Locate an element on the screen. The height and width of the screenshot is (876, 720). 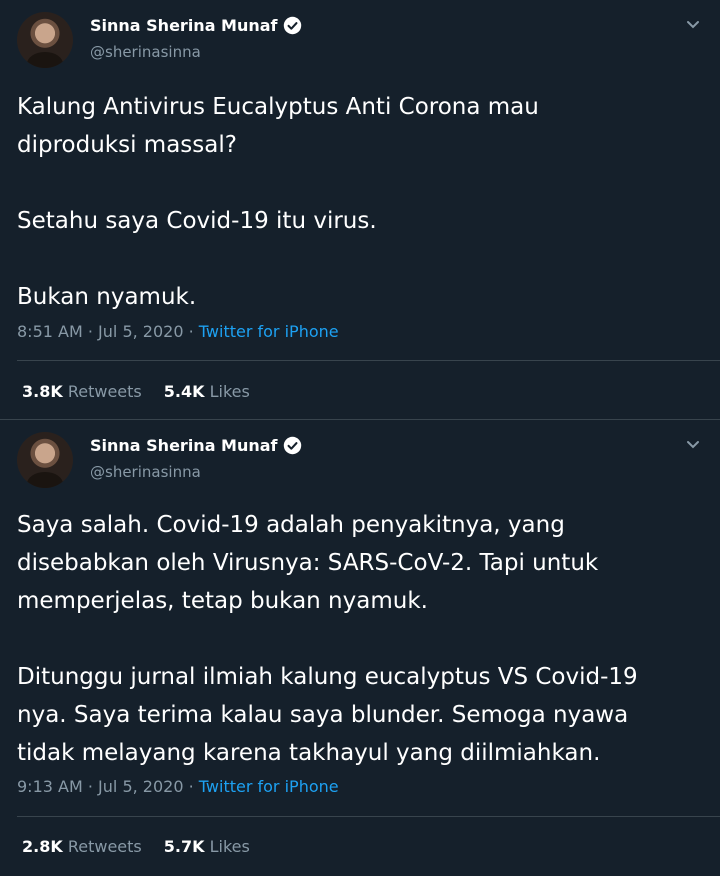
likes-stat: 5.4K Likes is located at coordinates (207, 391).